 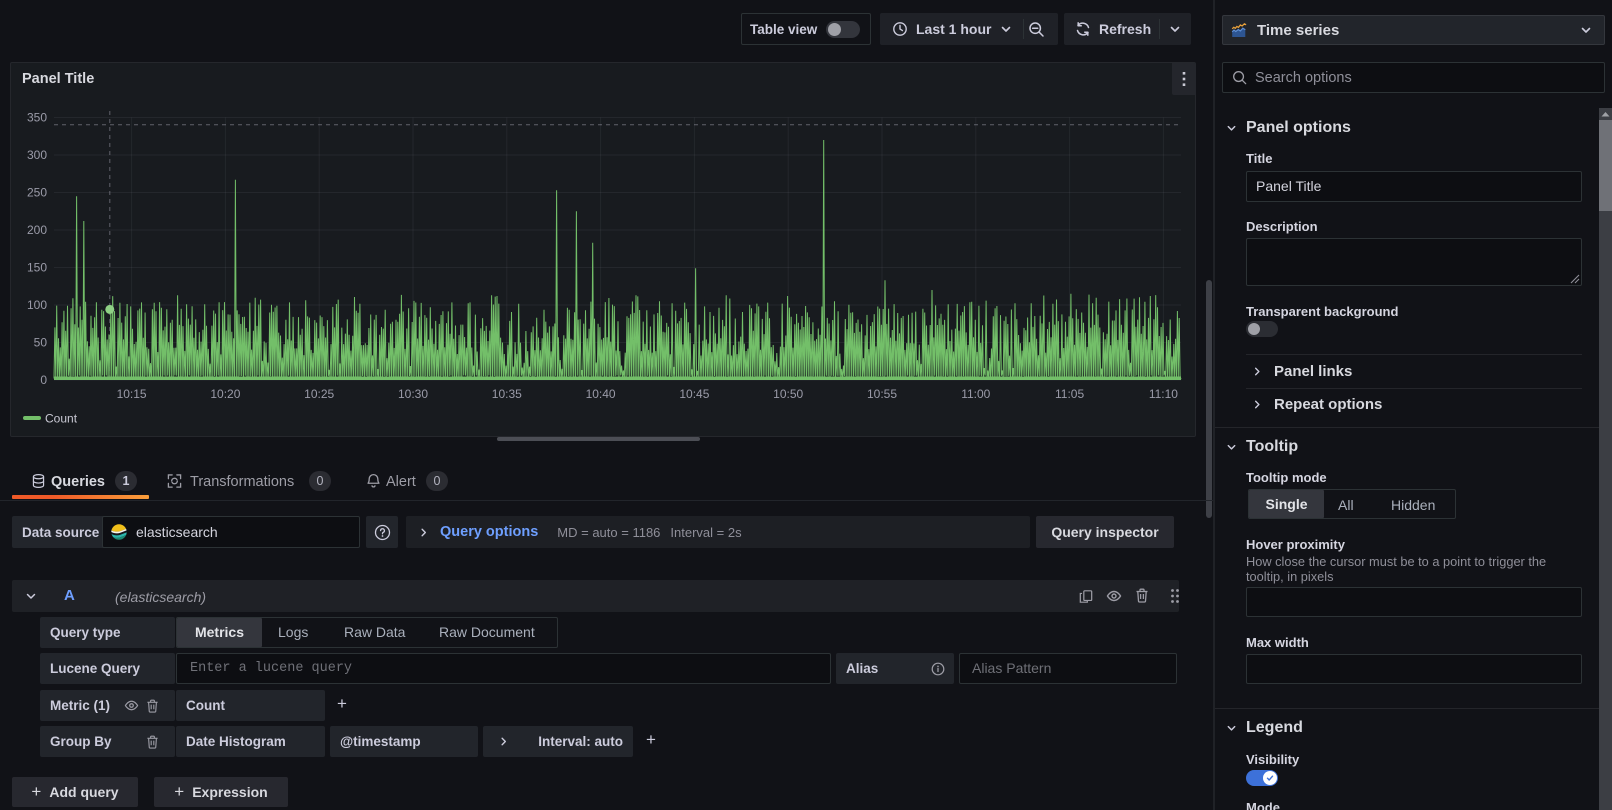 I want to click on svg-text: 10:40, so click(x=601, y=394).